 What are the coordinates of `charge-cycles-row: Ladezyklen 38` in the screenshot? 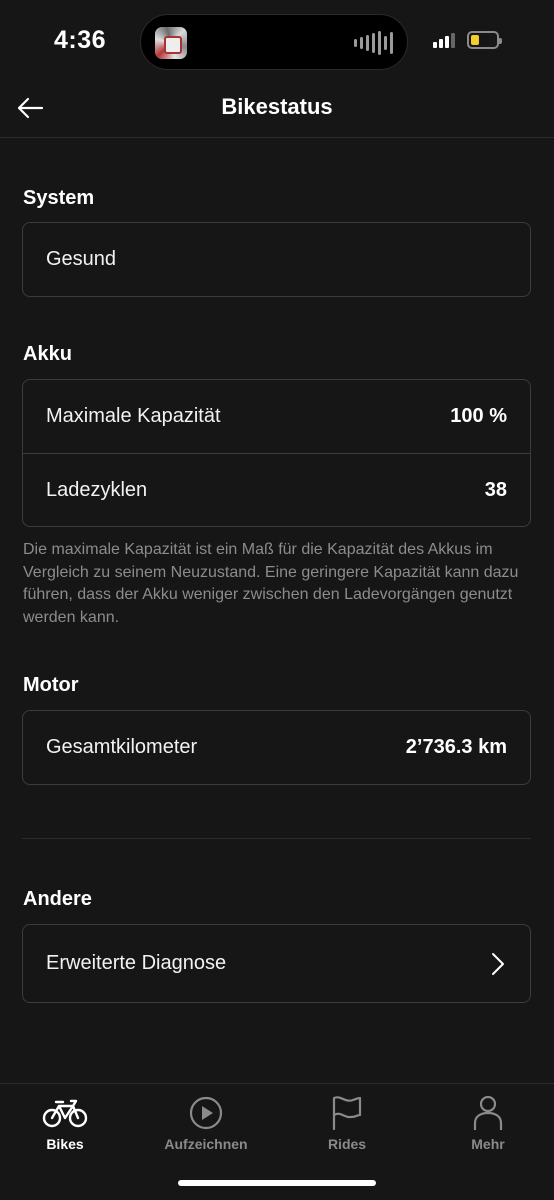 It's located at (276, 489).